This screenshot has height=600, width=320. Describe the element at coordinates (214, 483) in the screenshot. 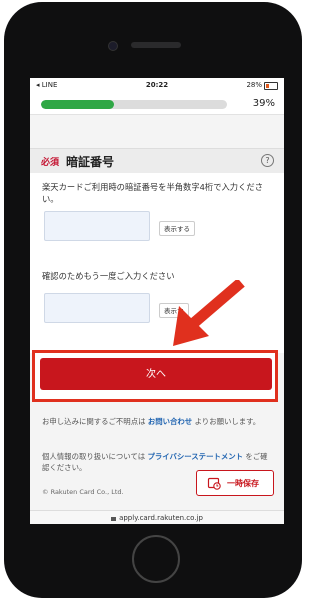

I see `save-icon` at that location.